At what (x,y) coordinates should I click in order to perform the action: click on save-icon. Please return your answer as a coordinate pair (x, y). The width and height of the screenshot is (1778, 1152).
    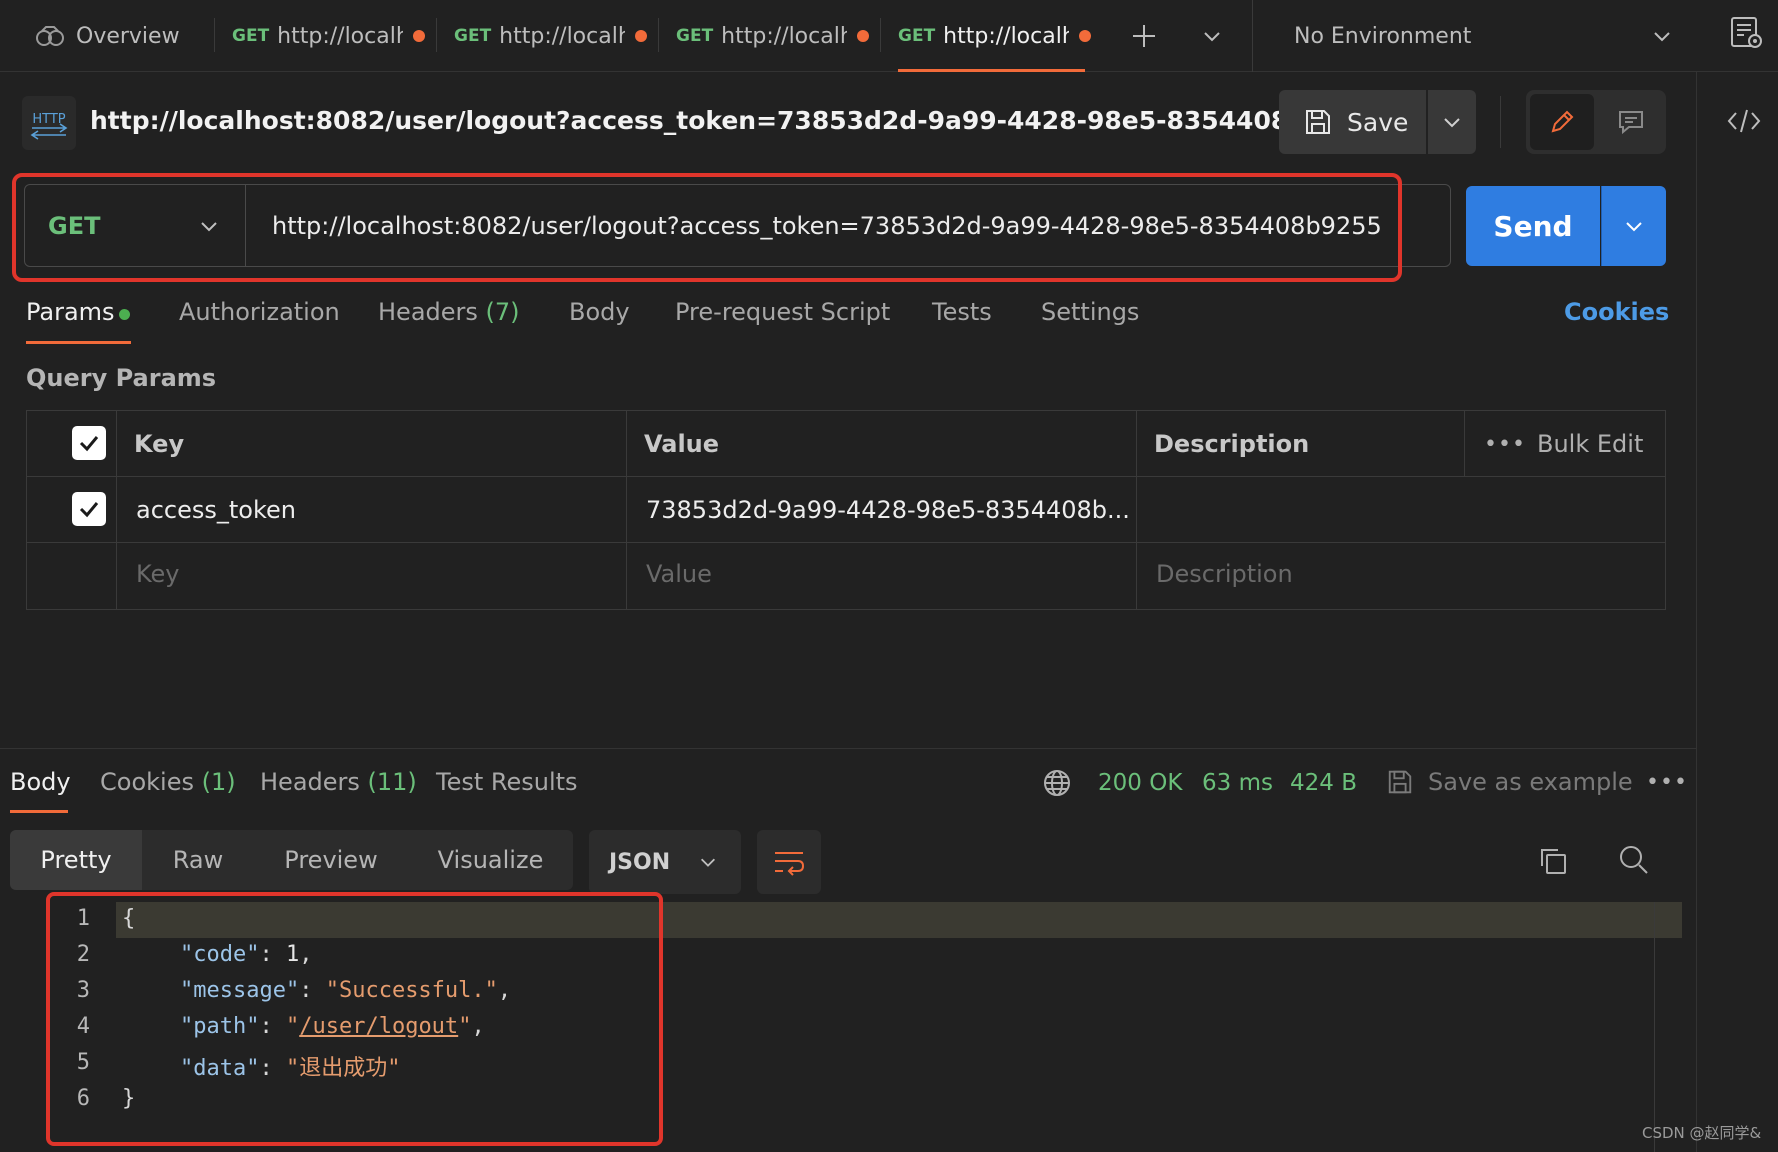
    Looking at the image, I should click on (1318, 122).